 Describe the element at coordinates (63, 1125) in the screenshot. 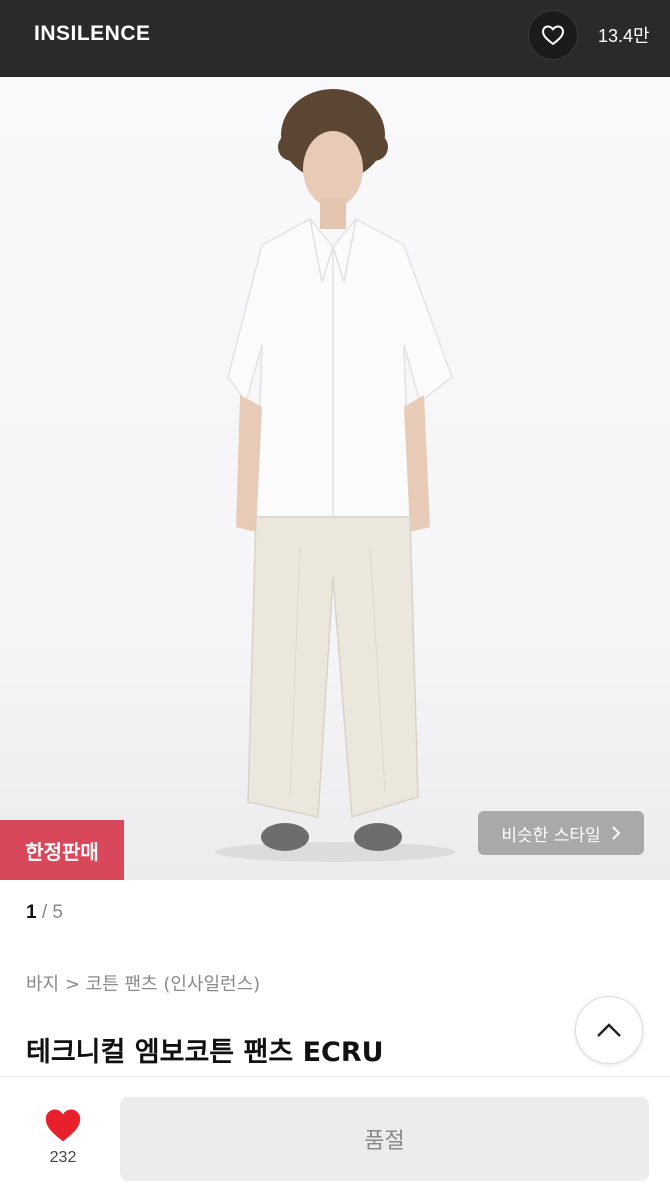

I see `heart-filled-icon` at that location.